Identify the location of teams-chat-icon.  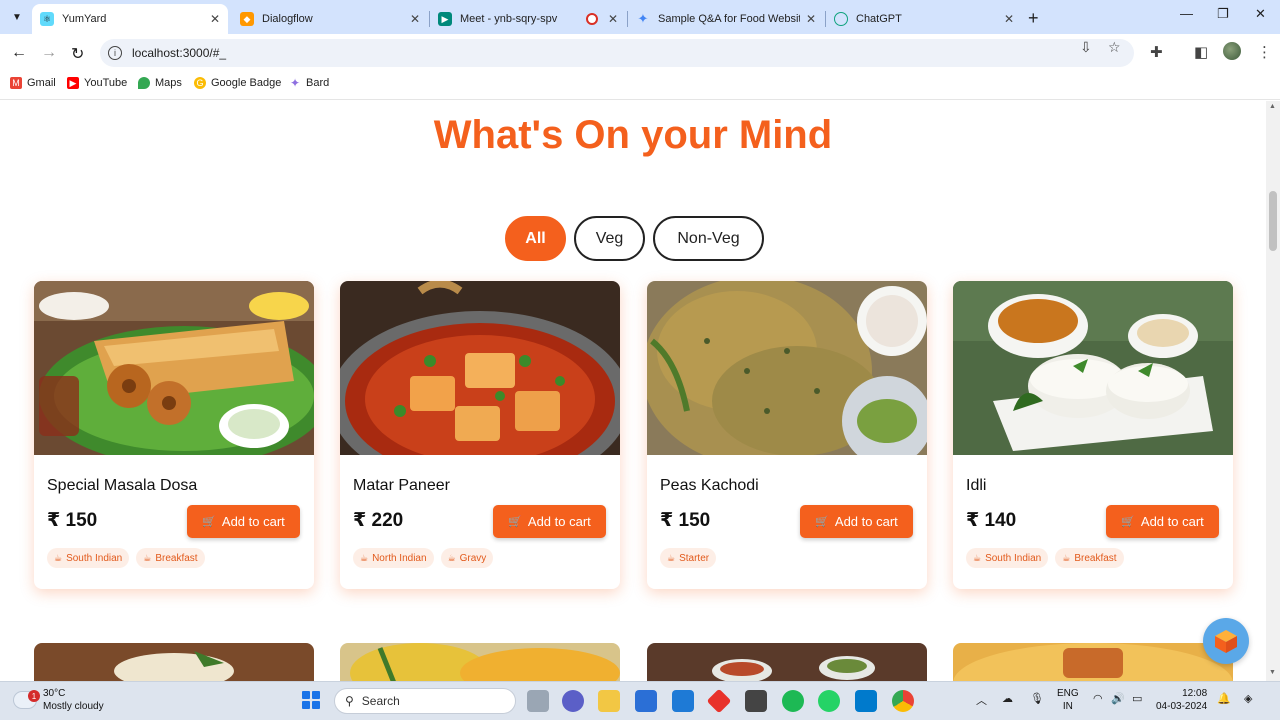
(573, 701).